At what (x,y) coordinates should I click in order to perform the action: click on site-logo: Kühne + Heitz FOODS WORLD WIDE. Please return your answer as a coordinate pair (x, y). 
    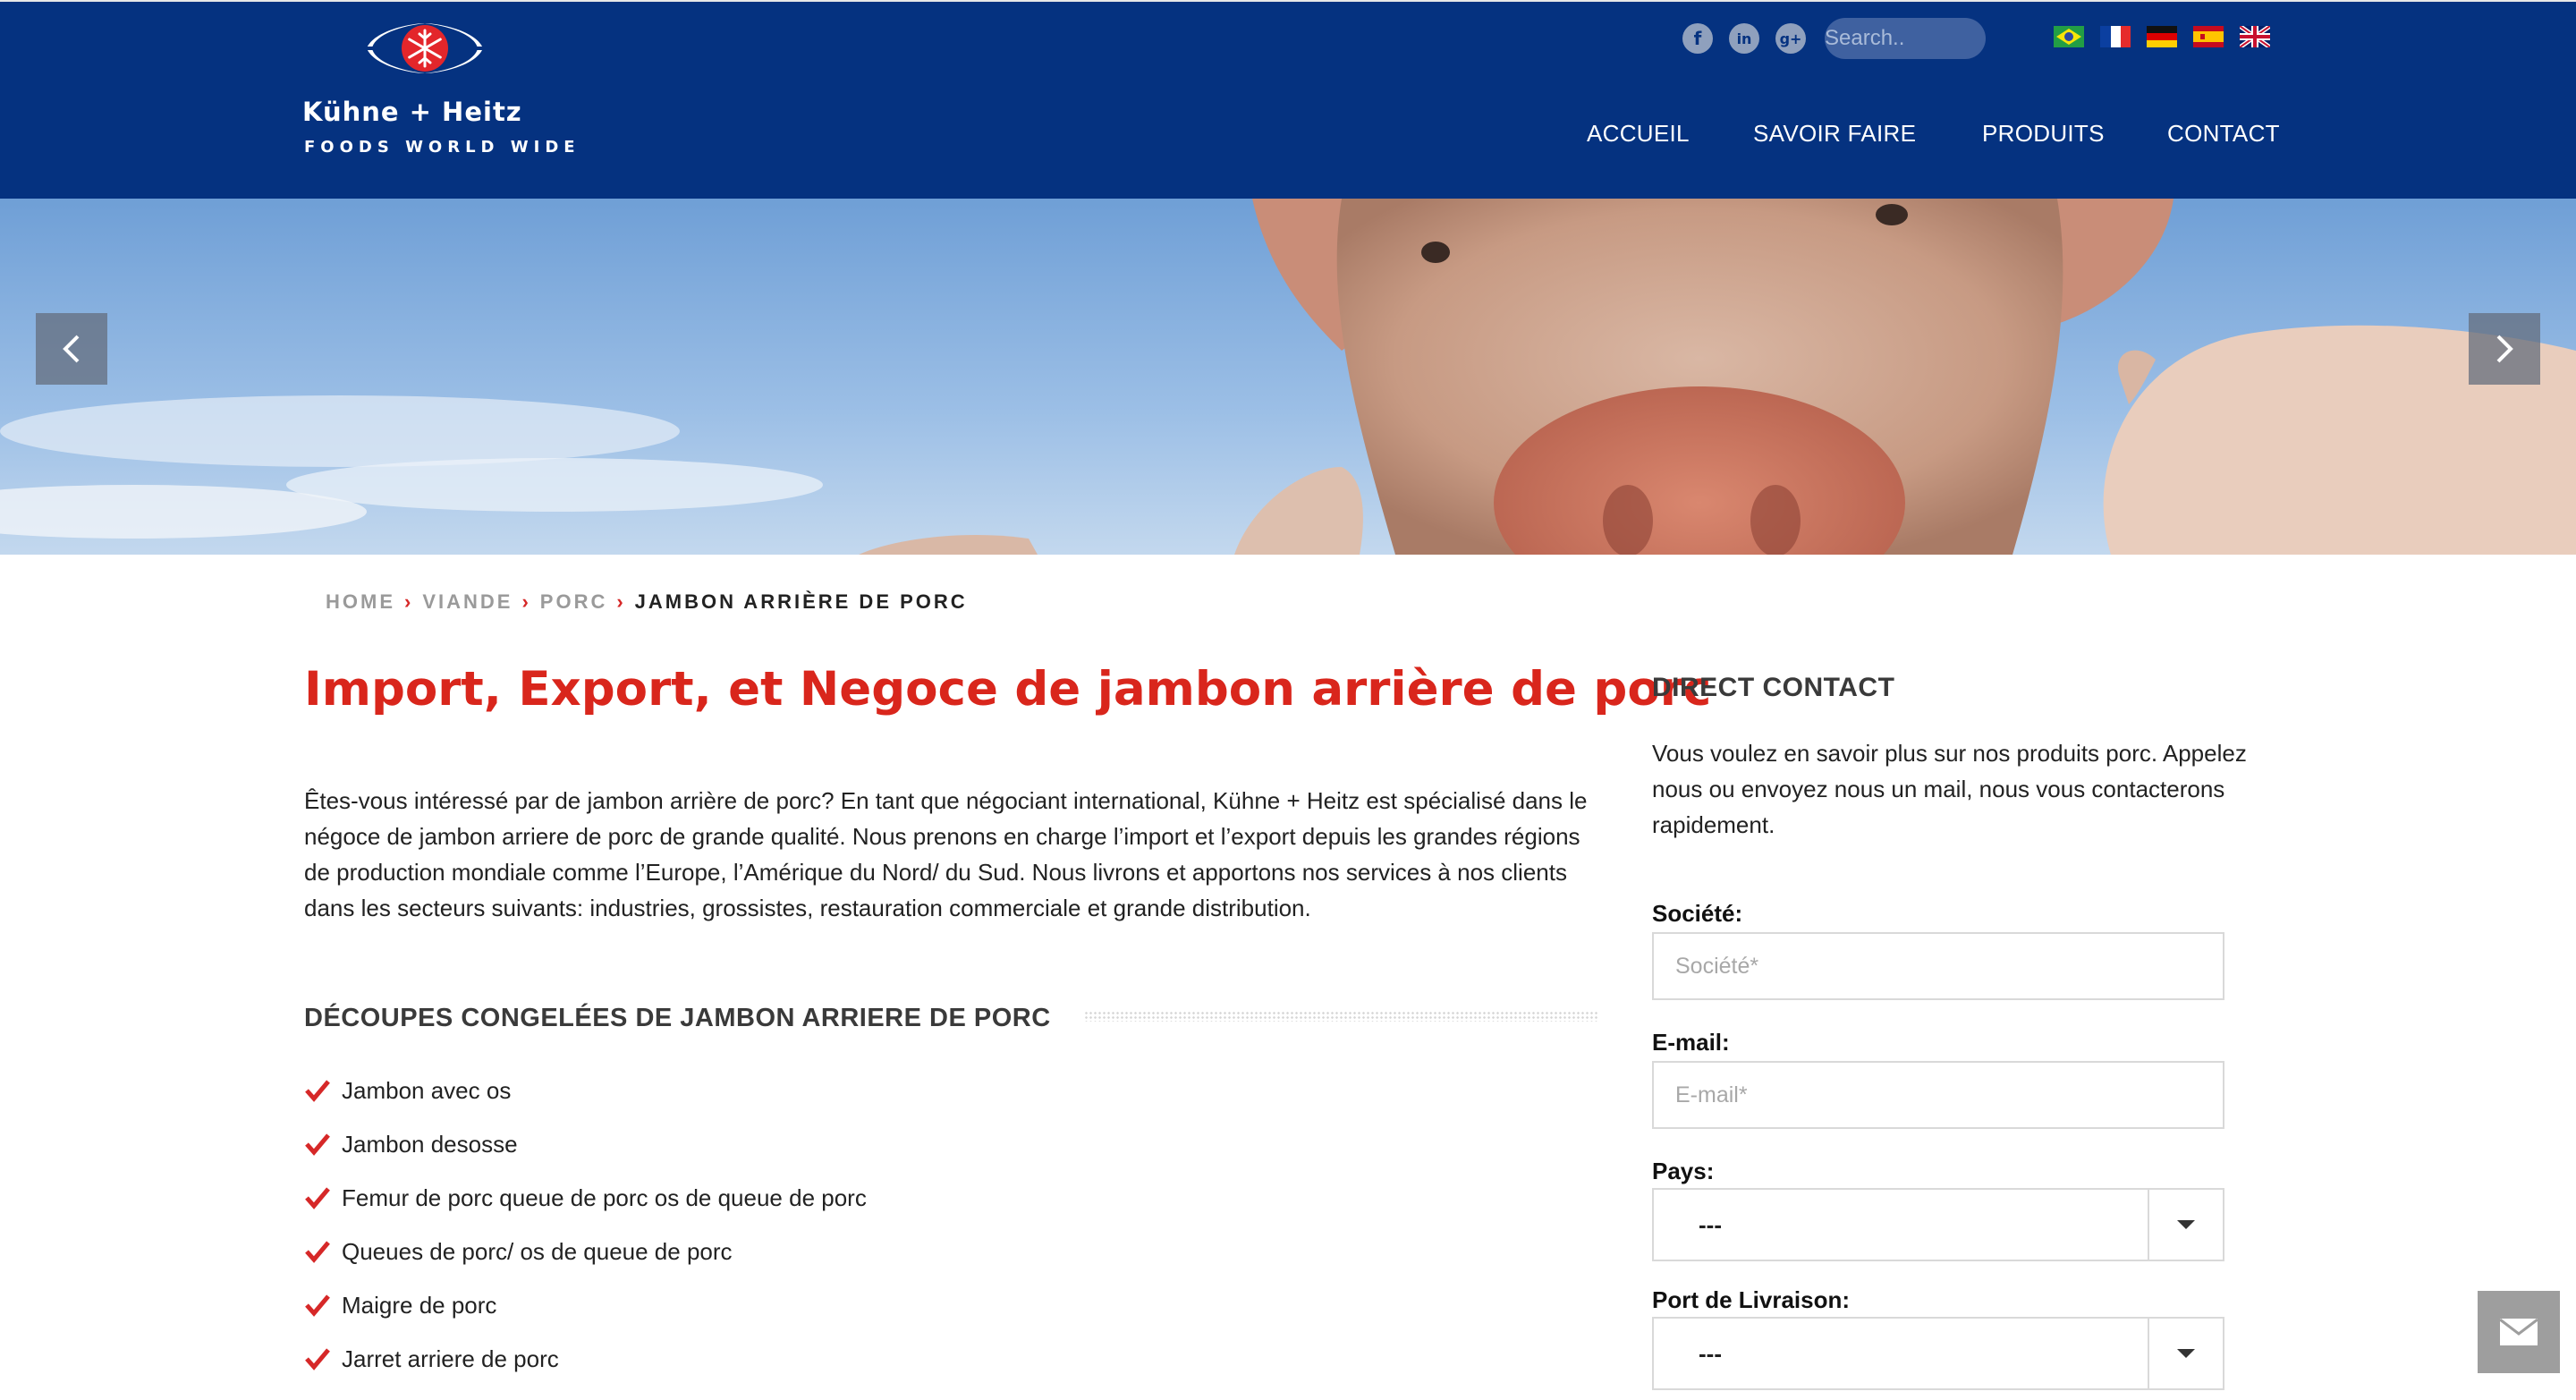
    Looking at the image, I should click on (441, 94).